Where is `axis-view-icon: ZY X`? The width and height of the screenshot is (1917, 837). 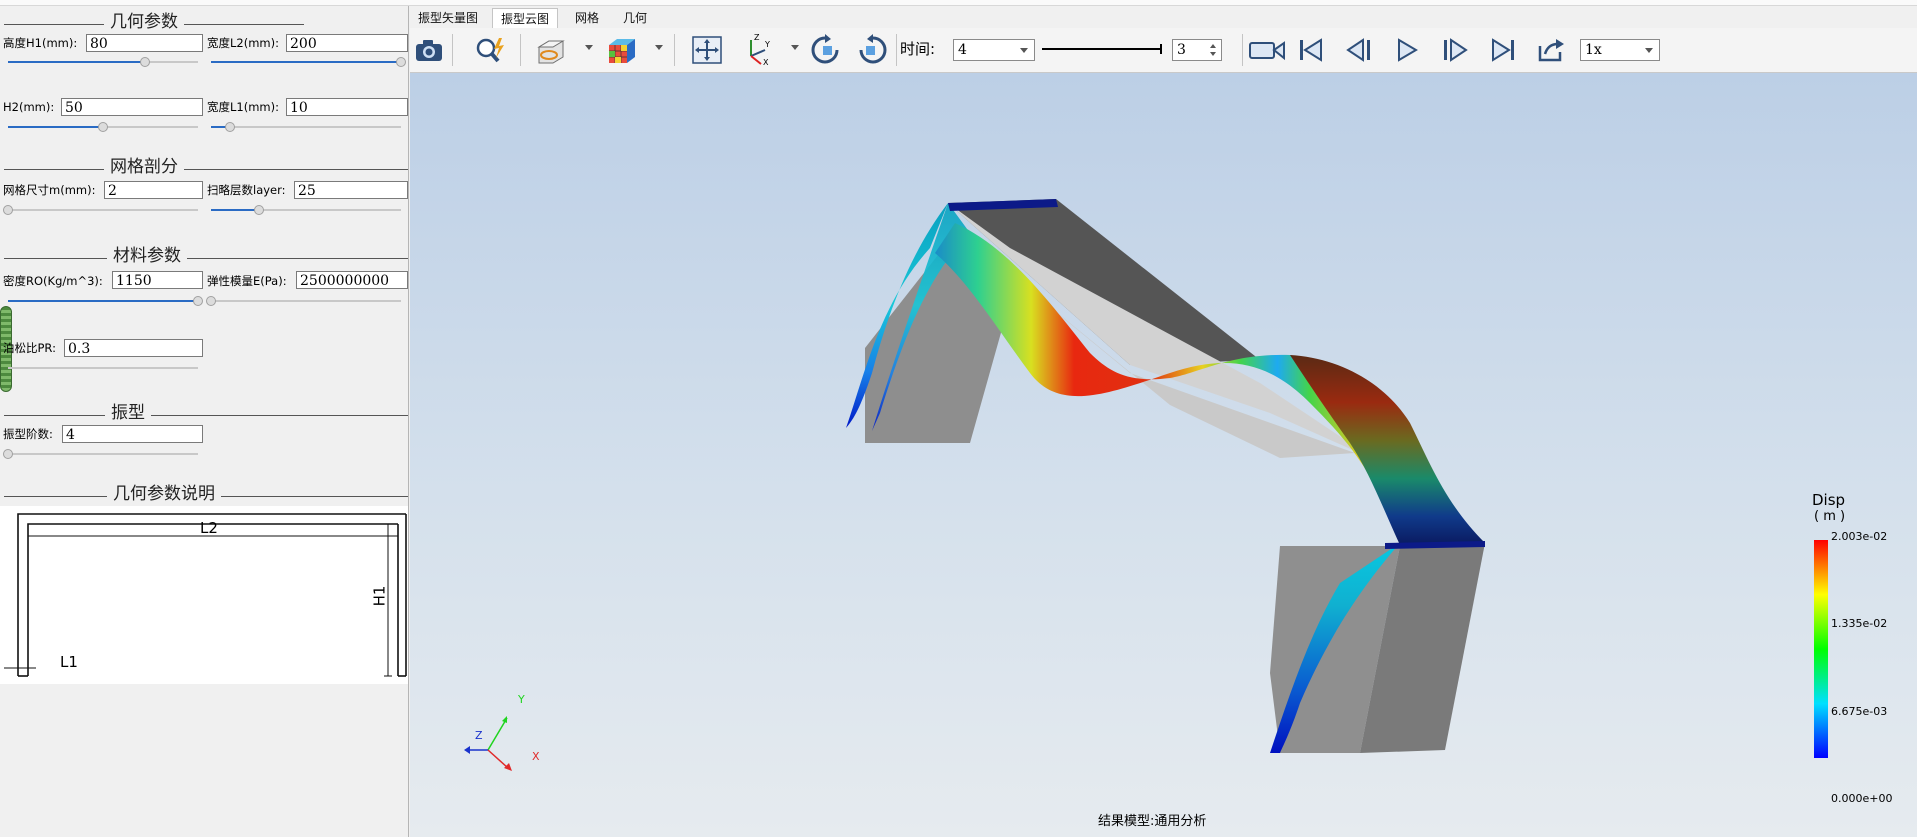 axis-view-icon: ZY X is located at coordinates (757, 50).